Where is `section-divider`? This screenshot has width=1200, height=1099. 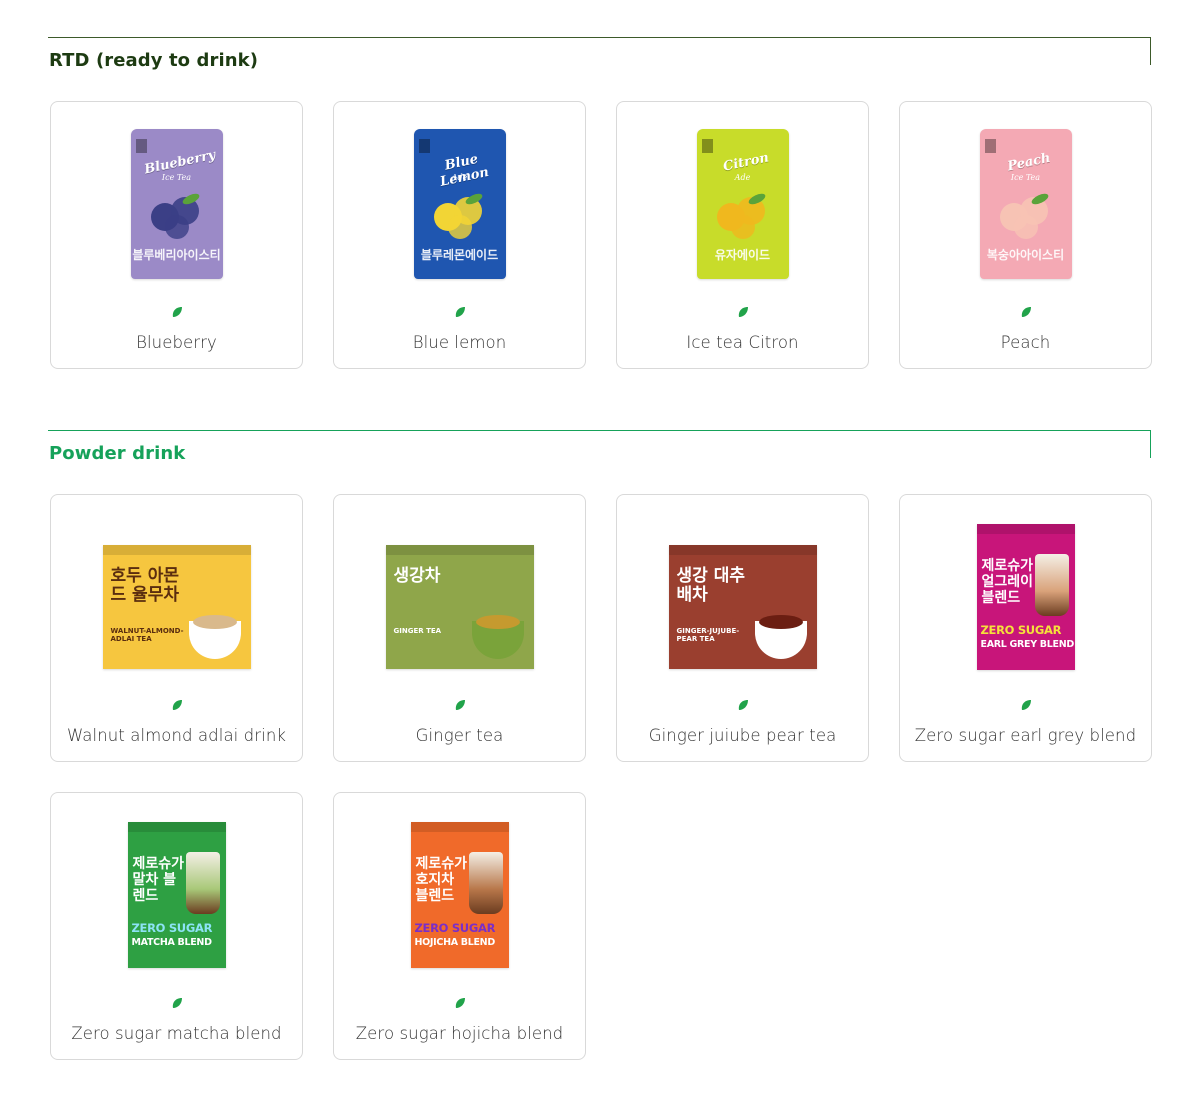 section-divider is located at coordinates (599, 37).